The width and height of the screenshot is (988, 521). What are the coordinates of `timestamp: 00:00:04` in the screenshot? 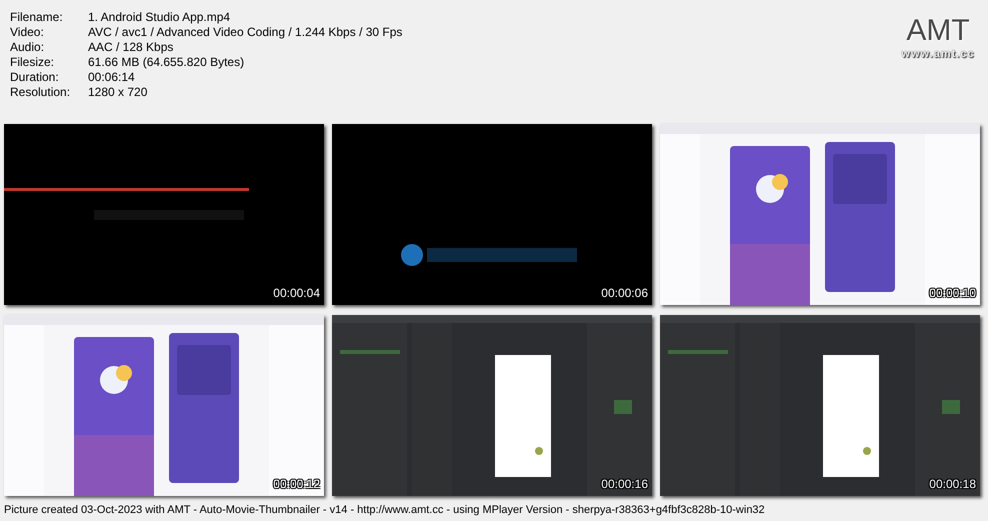 It's located at (296, 293).